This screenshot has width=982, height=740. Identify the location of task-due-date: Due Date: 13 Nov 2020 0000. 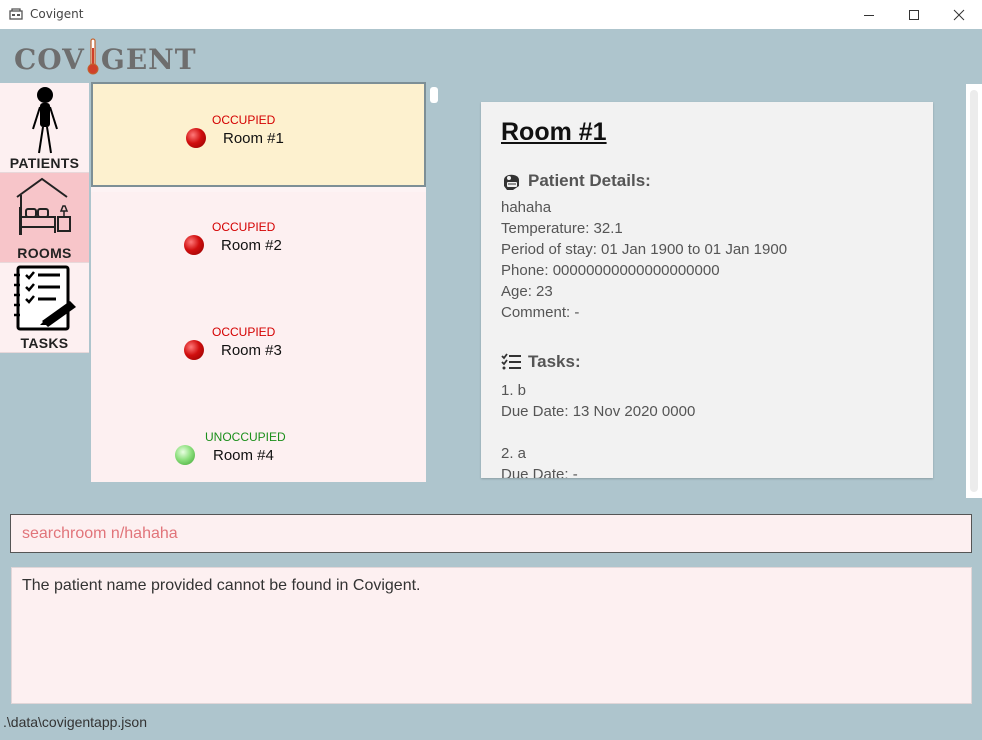
(598, 411).